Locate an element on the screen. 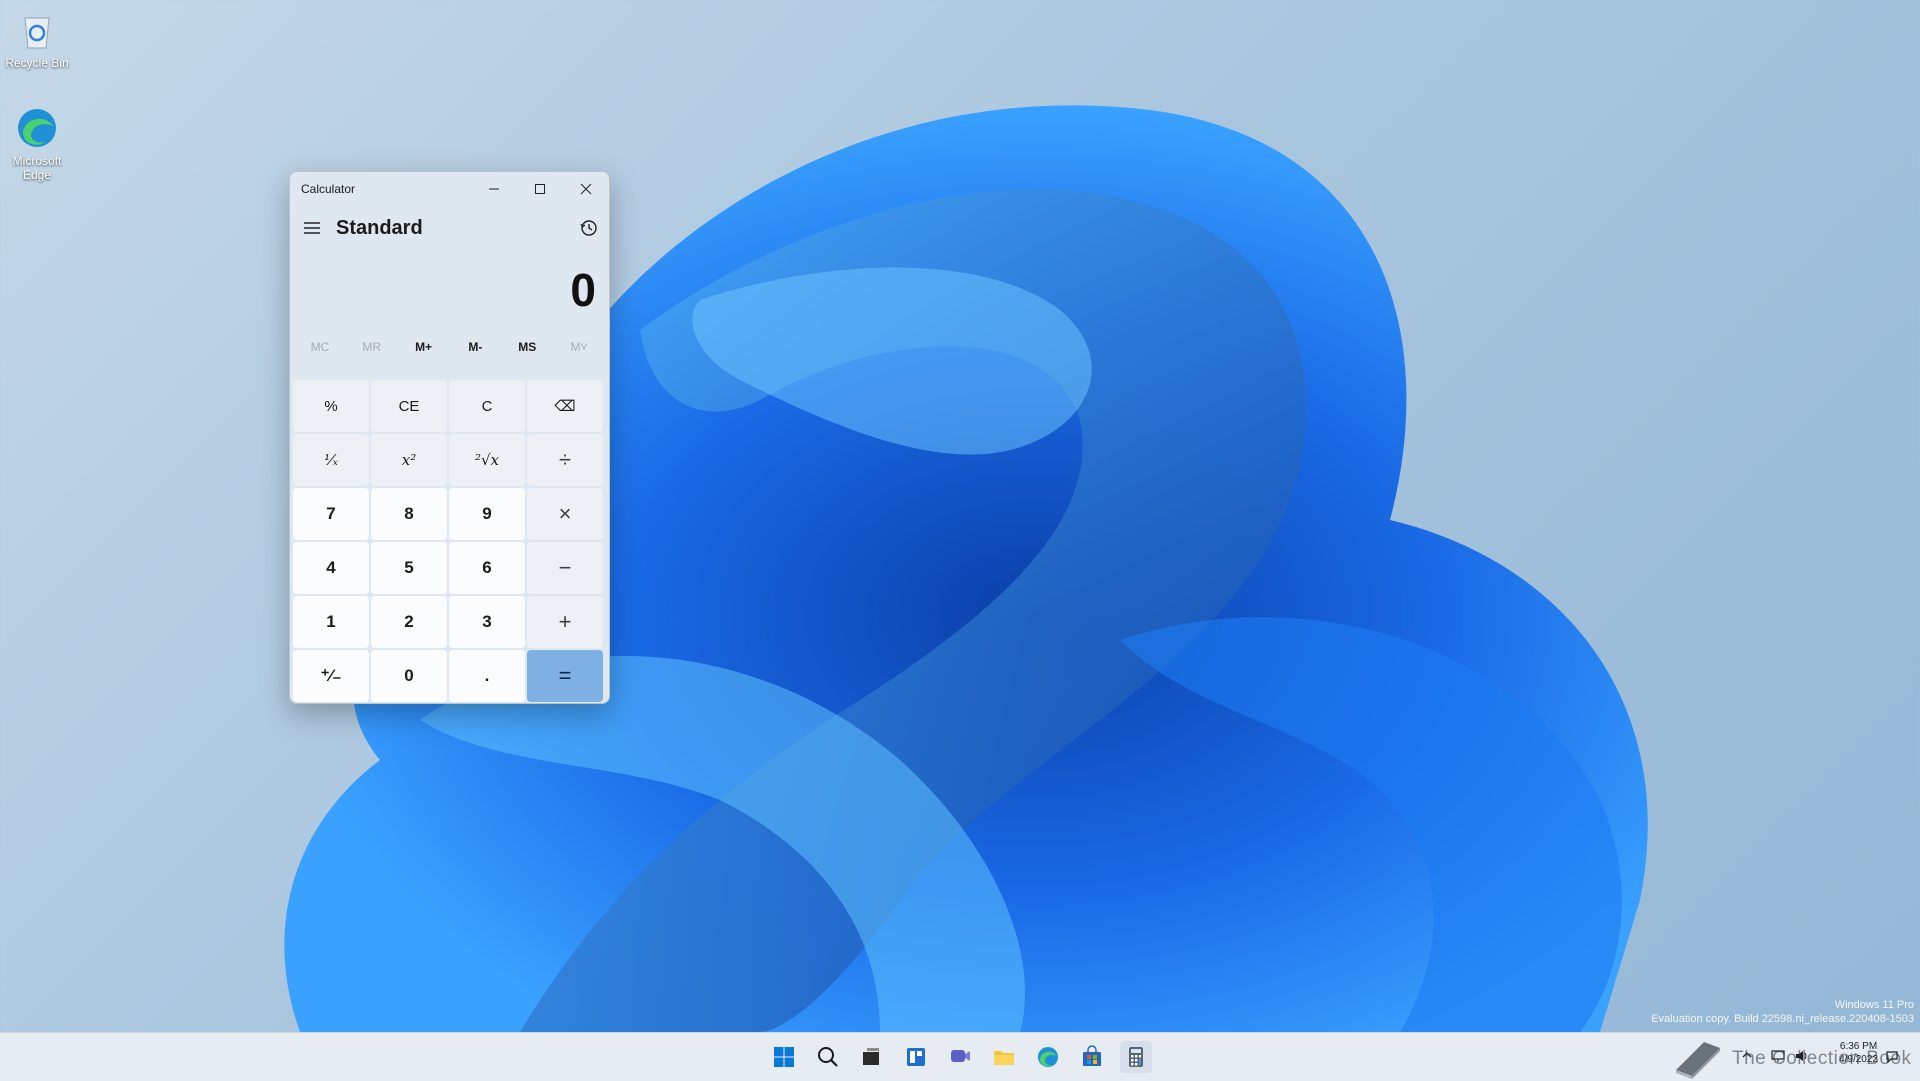 The height and width of the screenshot is (1081, 1920). subtract-button: − is located at coordinates (565, 568).